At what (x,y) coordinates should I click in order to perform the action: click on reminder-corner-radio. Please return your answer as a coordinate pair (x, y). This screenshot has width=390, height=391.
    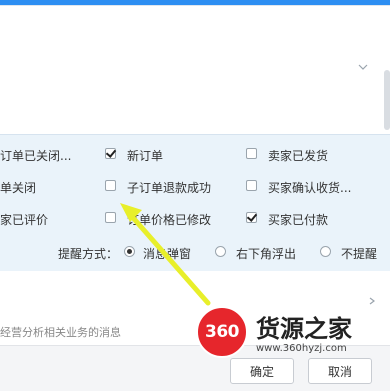
    Looking at the image, I should click on (220, 251).